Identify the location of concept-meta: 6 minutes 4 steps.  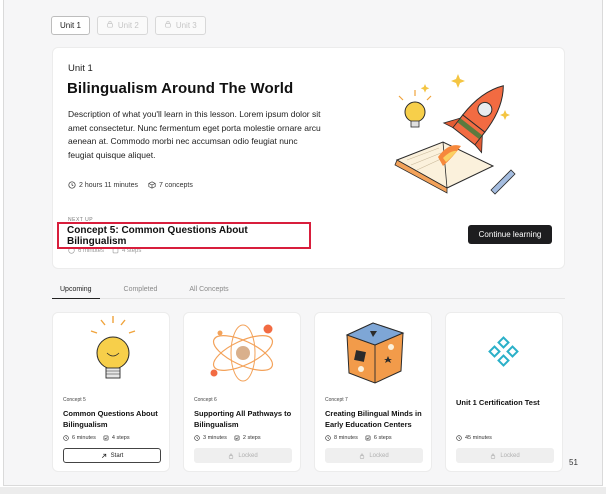
(96, 438).